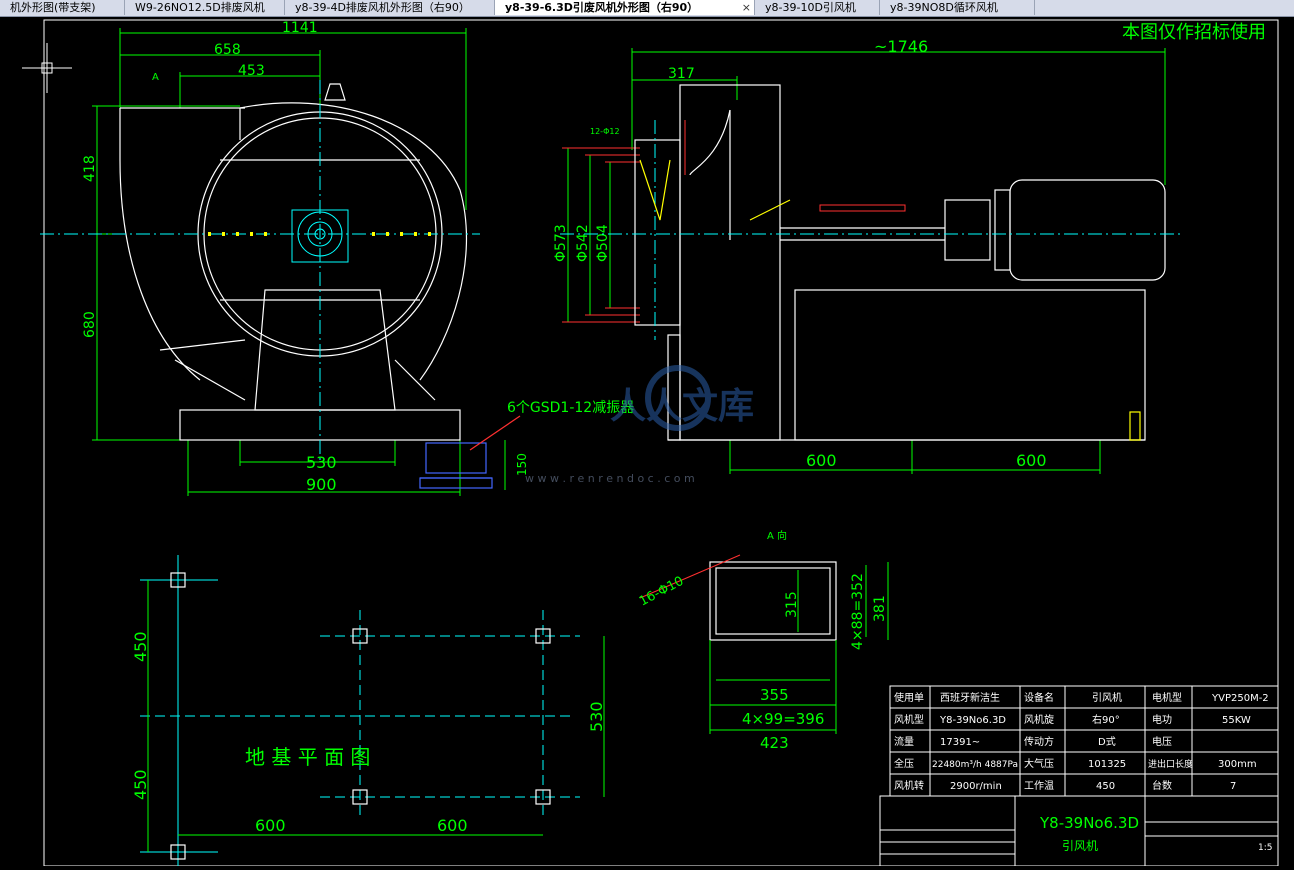 The height and width of the screenshot is (870, 1294). I want to click on tender-note: 本图仅作招标使用, so click(1194, 32).